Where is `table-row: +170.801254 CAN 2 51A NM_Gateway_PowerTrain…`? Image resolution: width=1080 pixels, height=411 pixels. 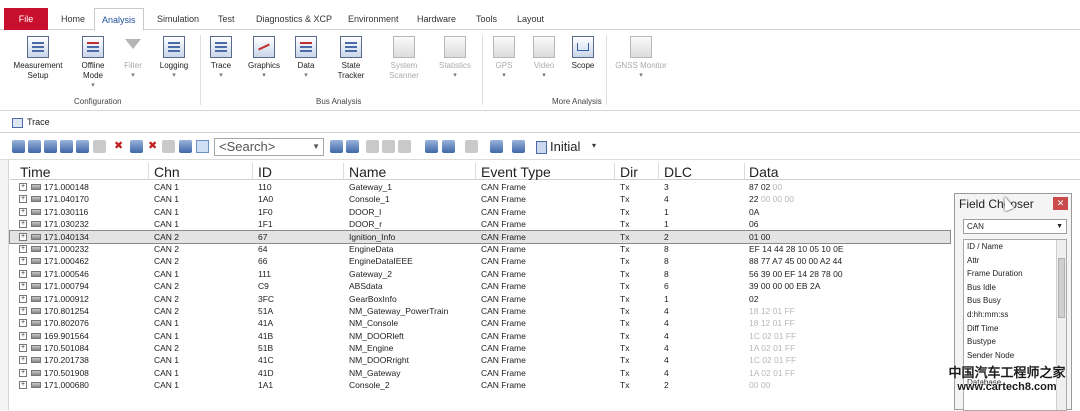
table-row: +170.801254 CAN 2 51A NM_Gateway_PowerTrain… is located at coordinates (480, 311).